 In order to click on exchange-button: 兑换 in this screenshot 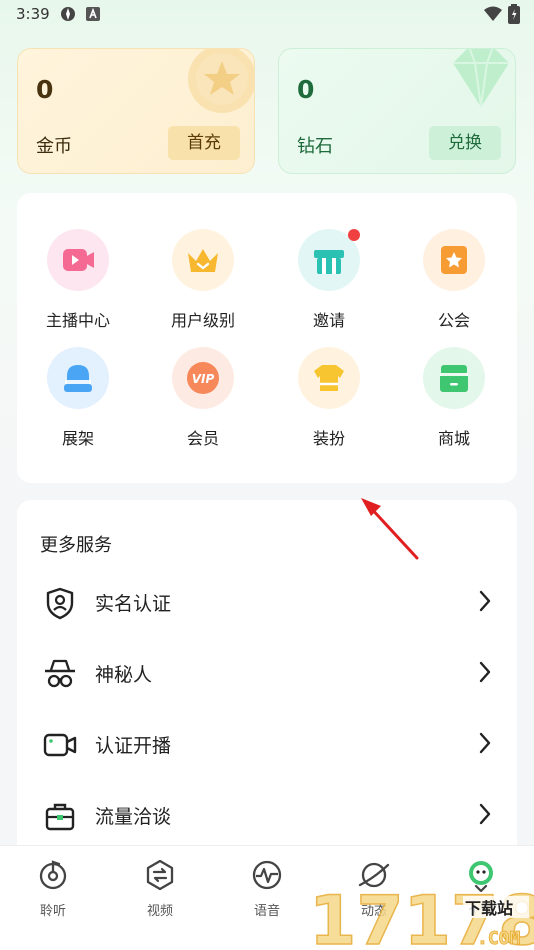, I will do `click(465, 143)`.